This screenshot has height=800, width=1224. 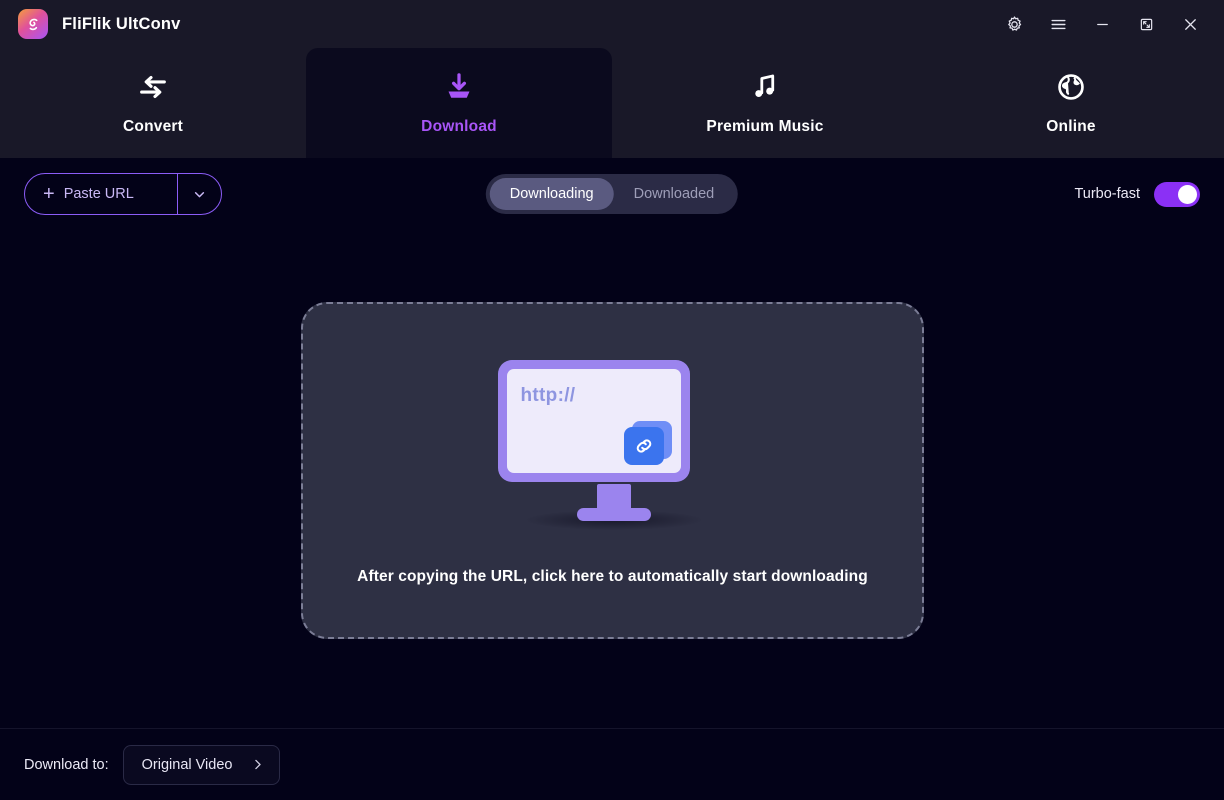 What do you see at coordinates (643, 446) in the screenshot?
I see `chain-link-icon` at bounding box center [643, 446].